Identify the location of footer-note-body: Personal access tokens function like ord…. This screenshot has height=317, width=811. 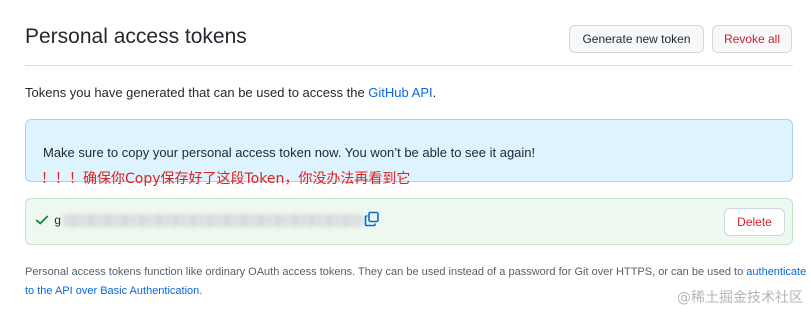
(386, 272).